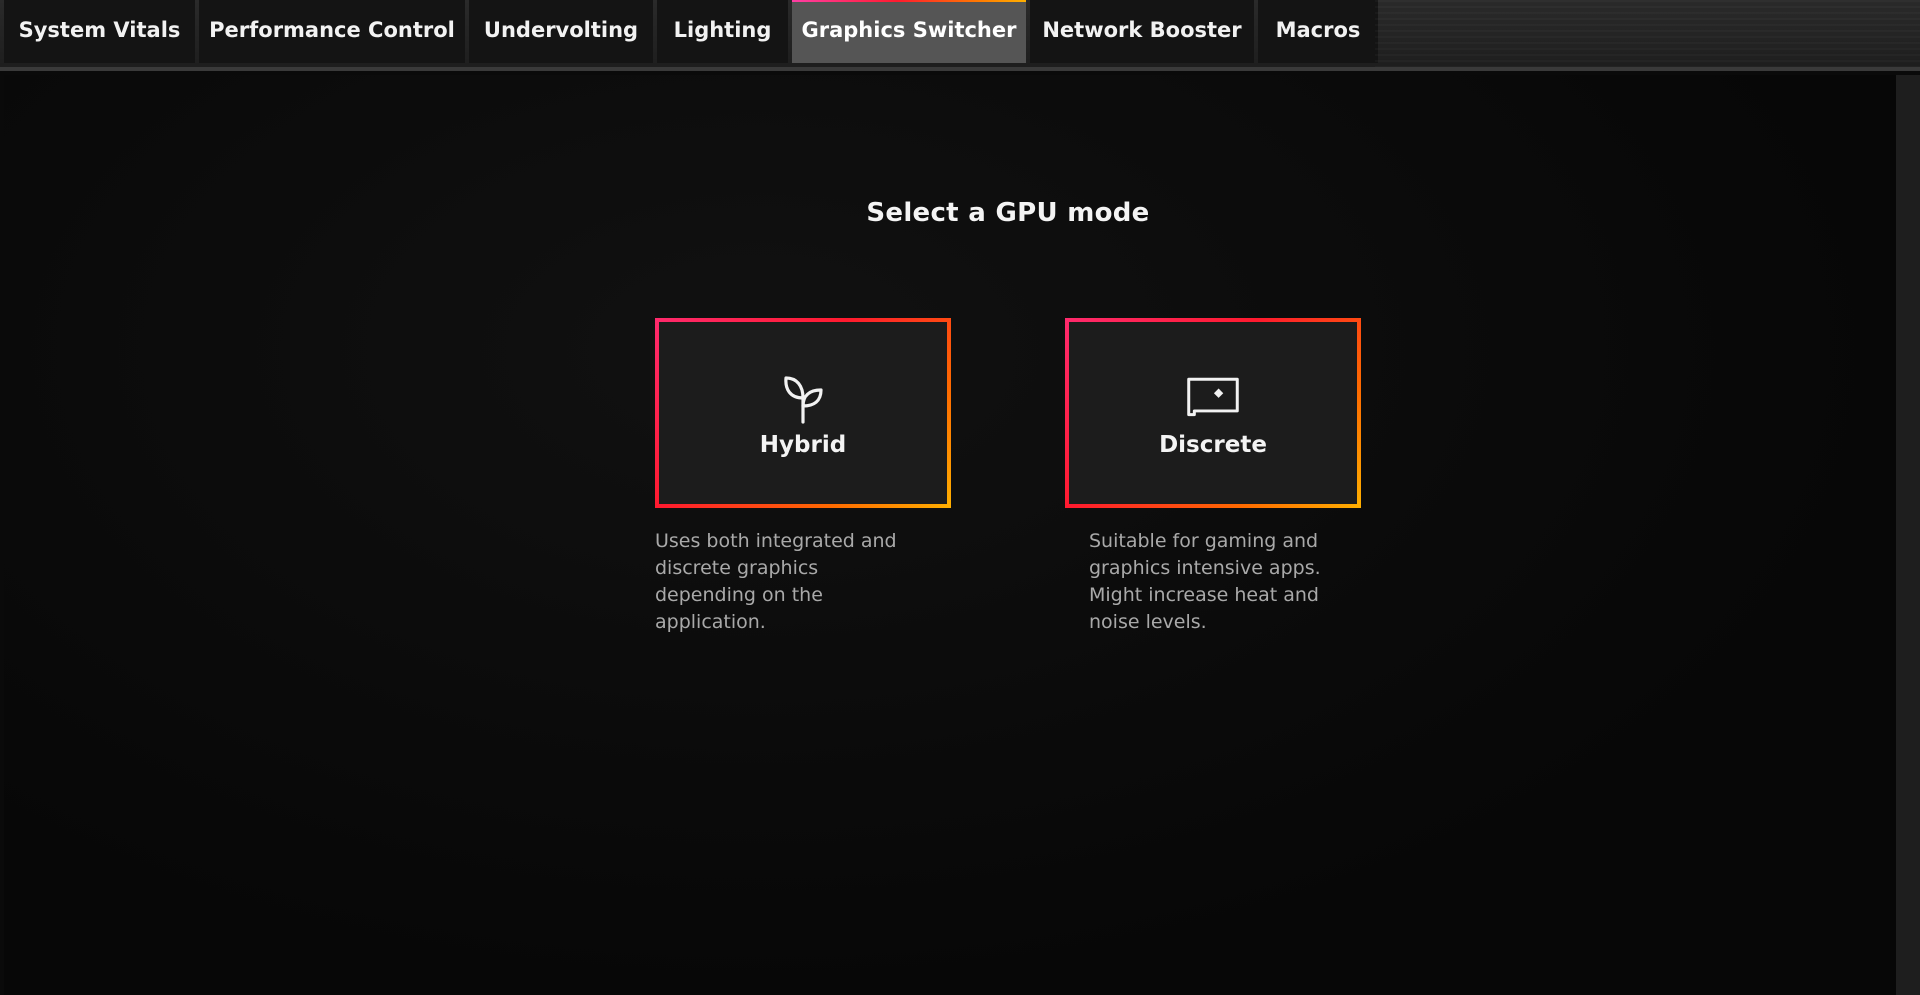  I want to click on discrete-mode-card-body: Discrete, so click(1213, 413).